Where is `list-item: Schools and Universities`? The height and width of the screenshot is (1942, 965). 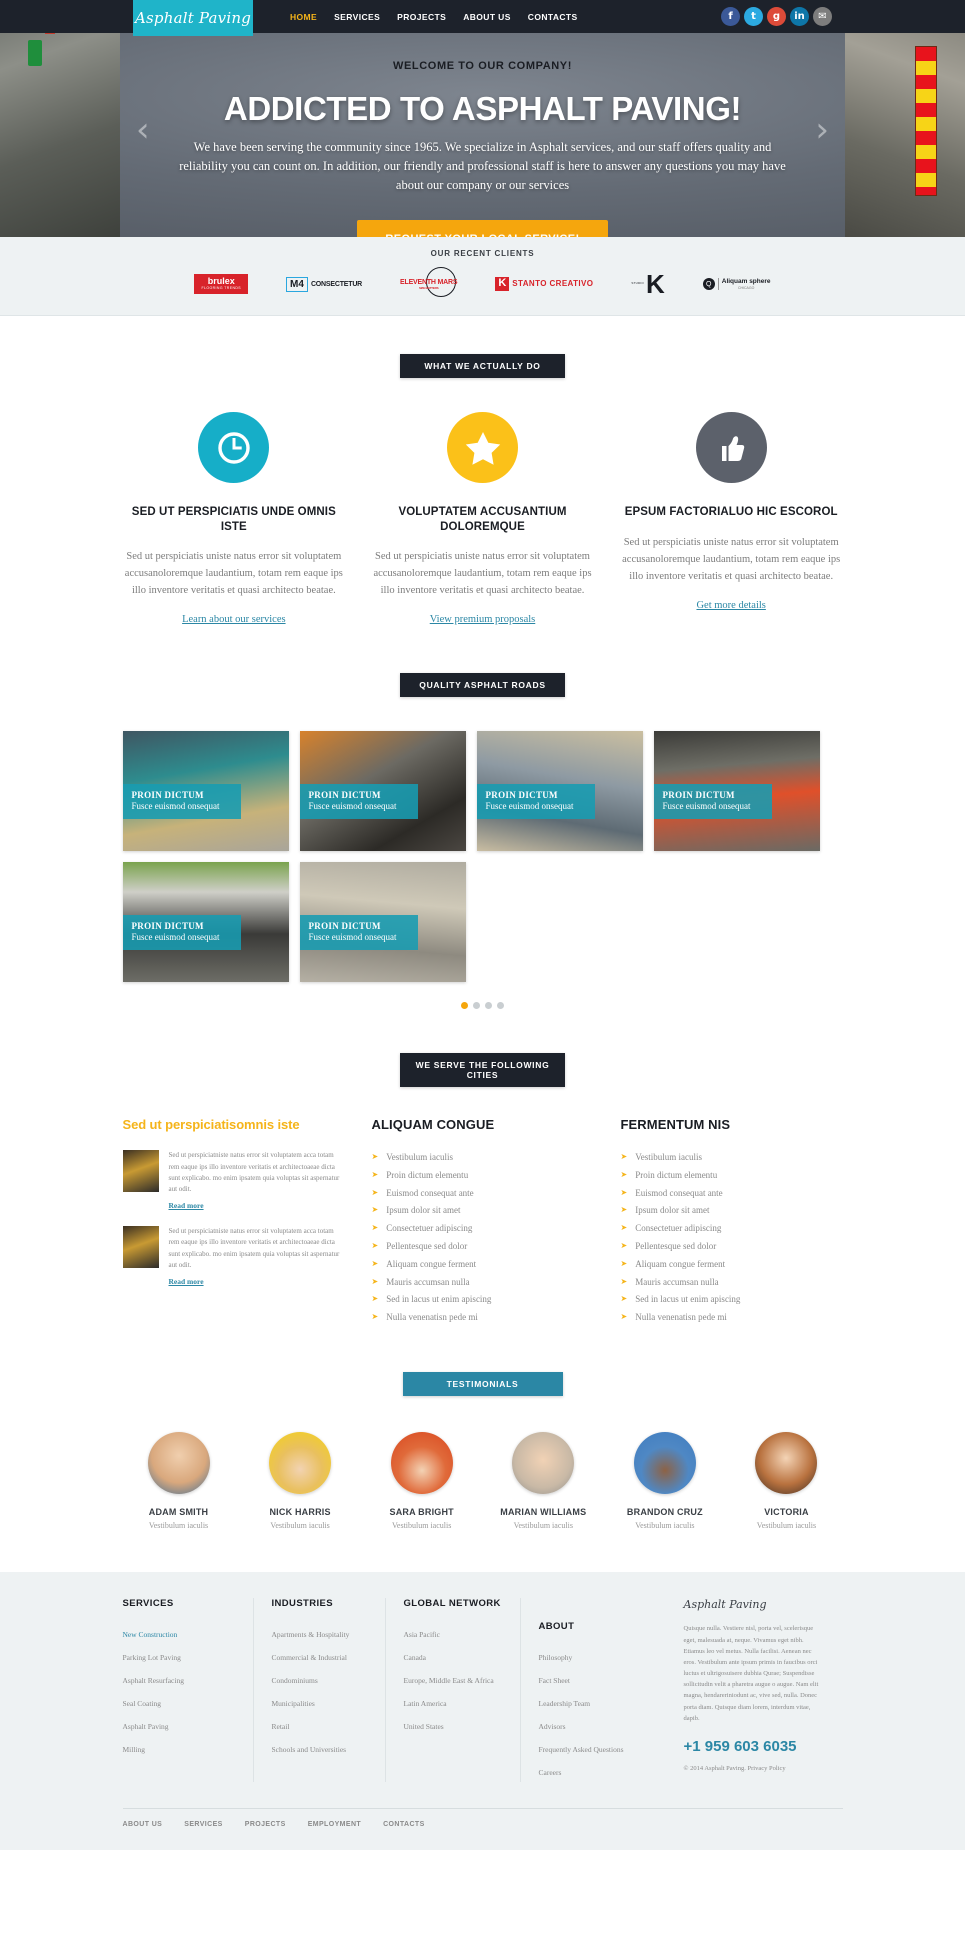 list-item: Schools and Universities is located at coordinates (319, 1747).